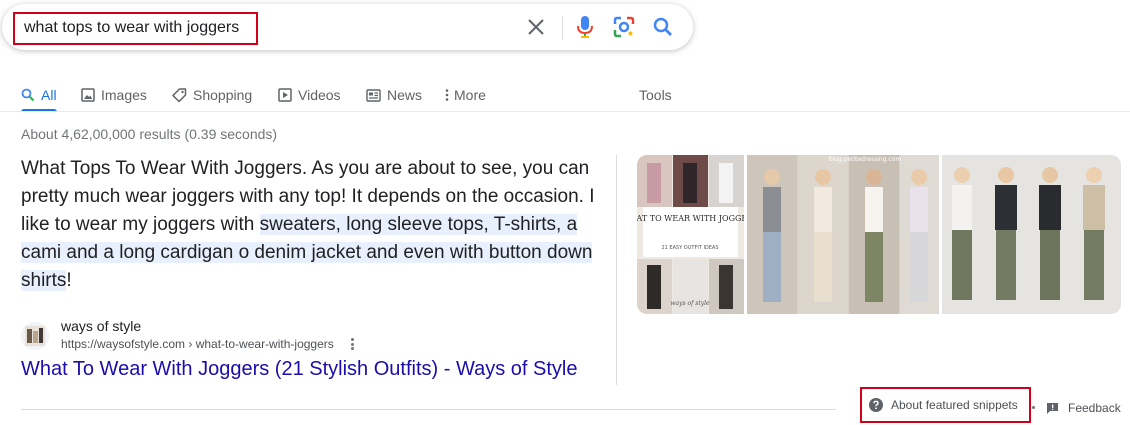  What do you see at coordinates (585, 27) in the screenshot?
I see `microphone-icon` at bounding box center [585, 27].